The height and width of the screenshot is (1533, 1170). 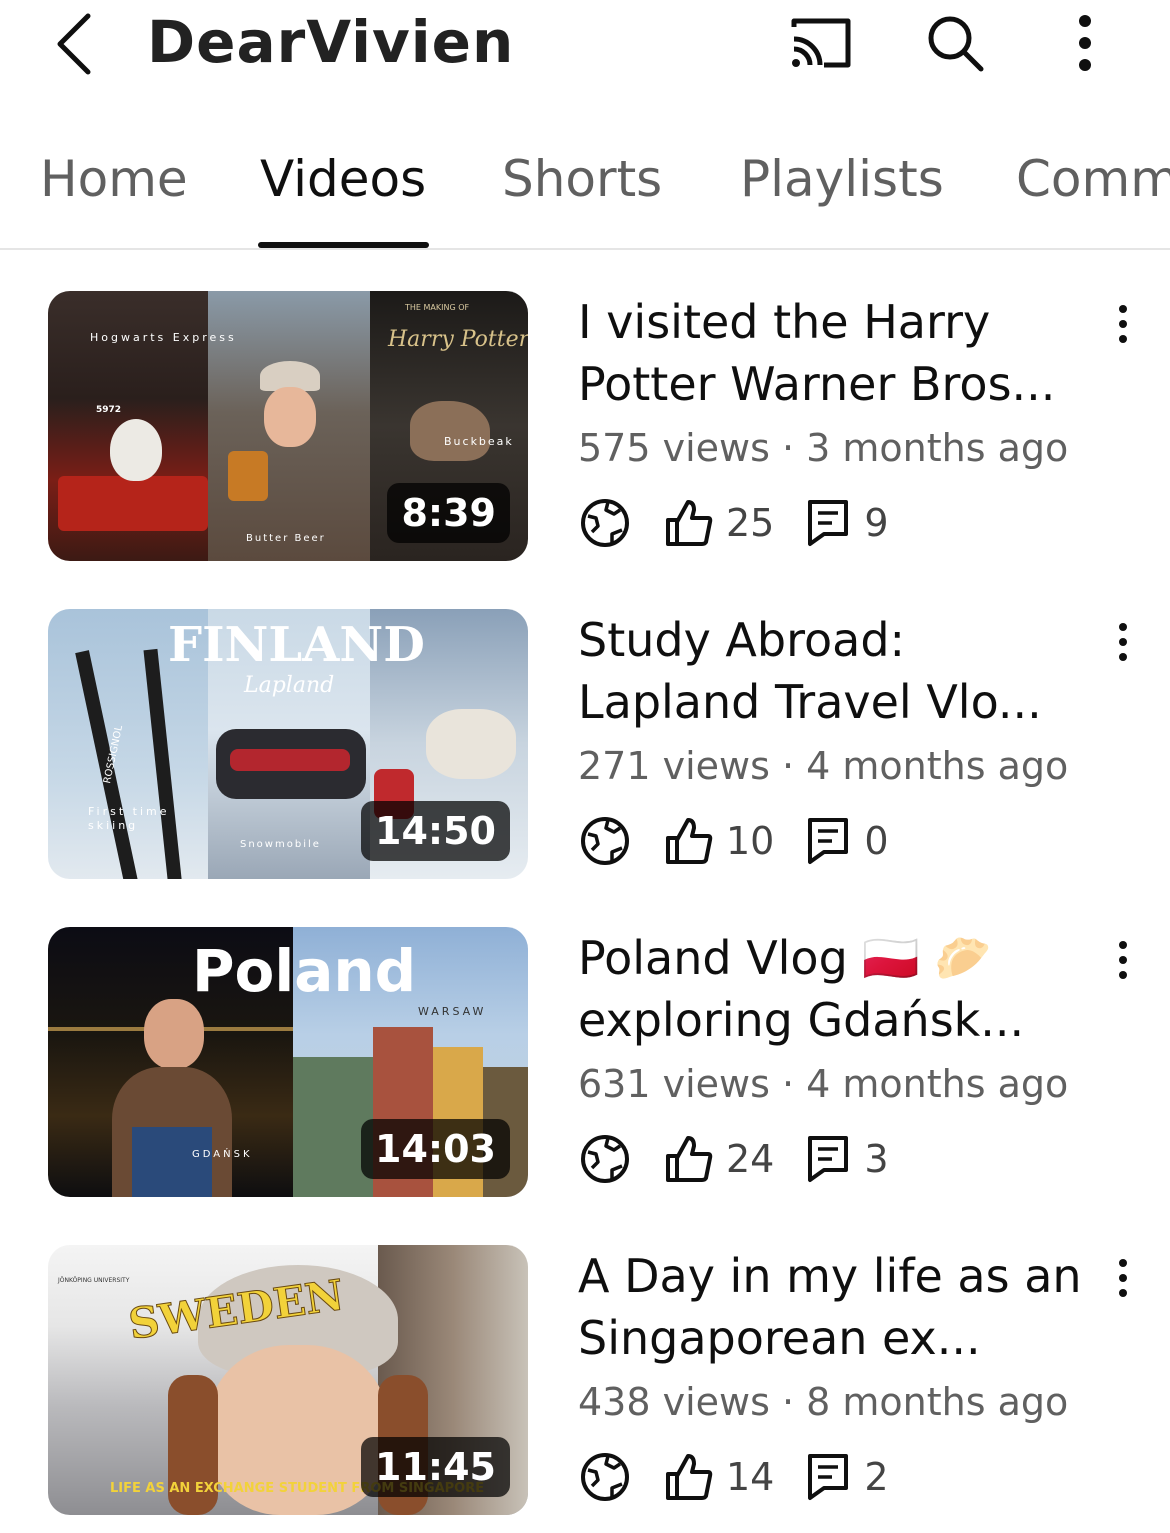 I want to click on tab-community: Comm, so click(x=1093, y=179).